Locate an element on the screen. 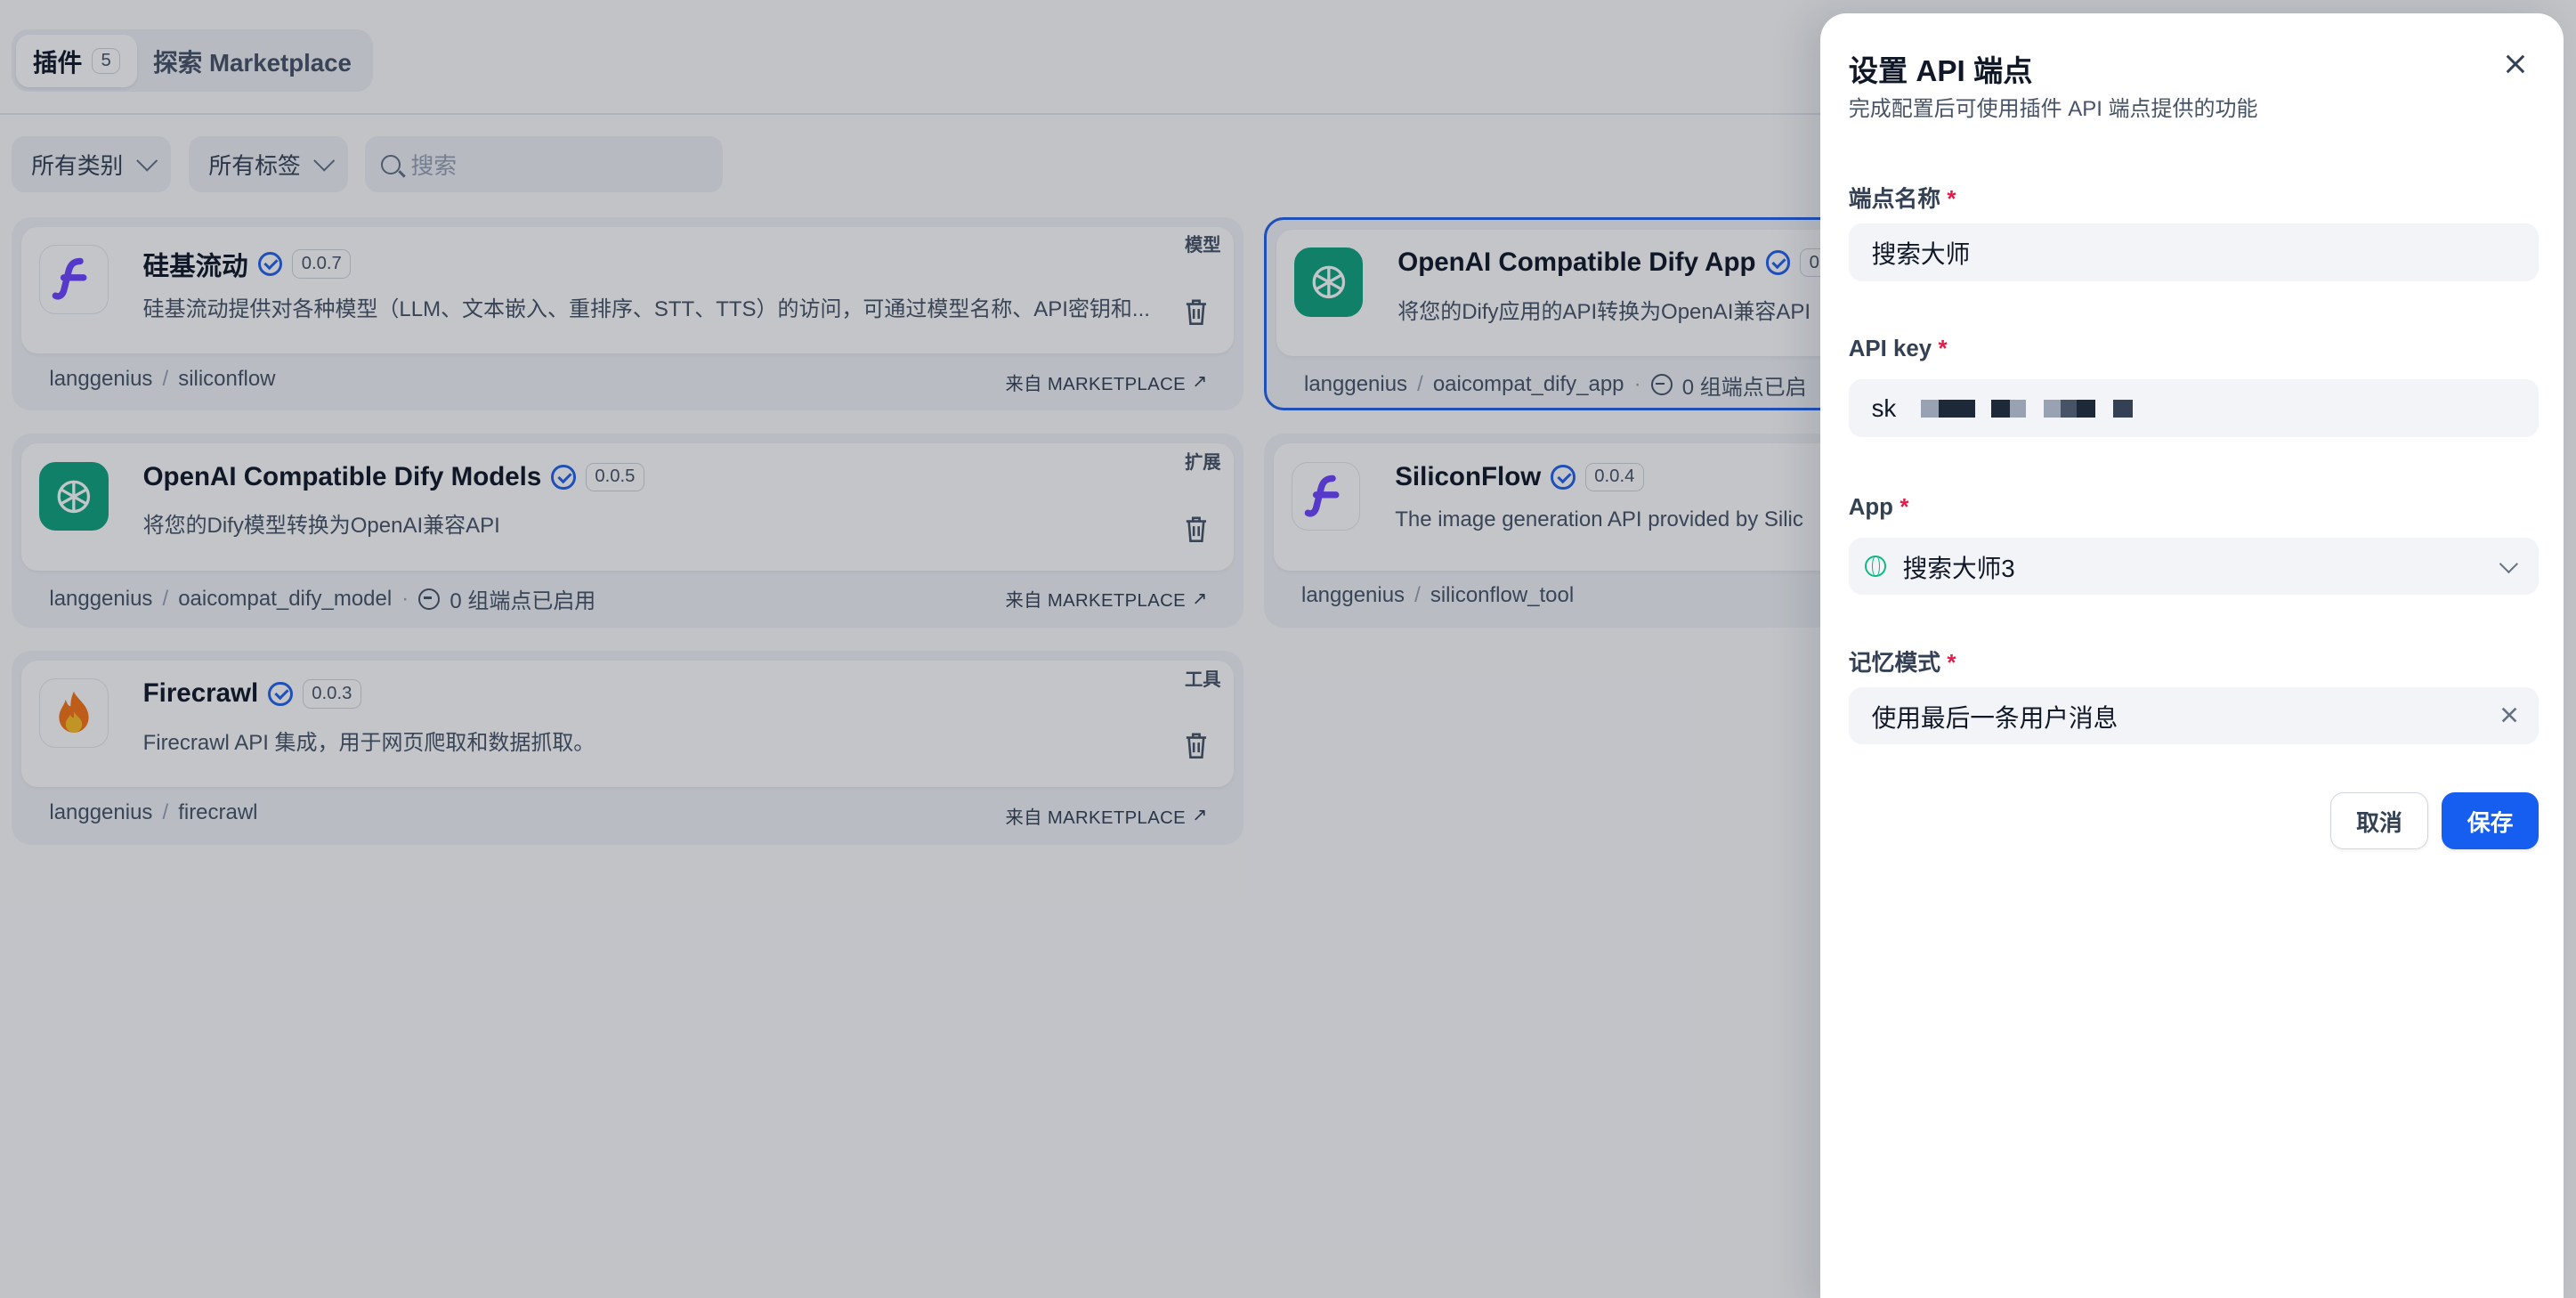 The height and width of the screenshot is (1298, 2576). save-button: 保存 is located at coordinates (2491, 820).